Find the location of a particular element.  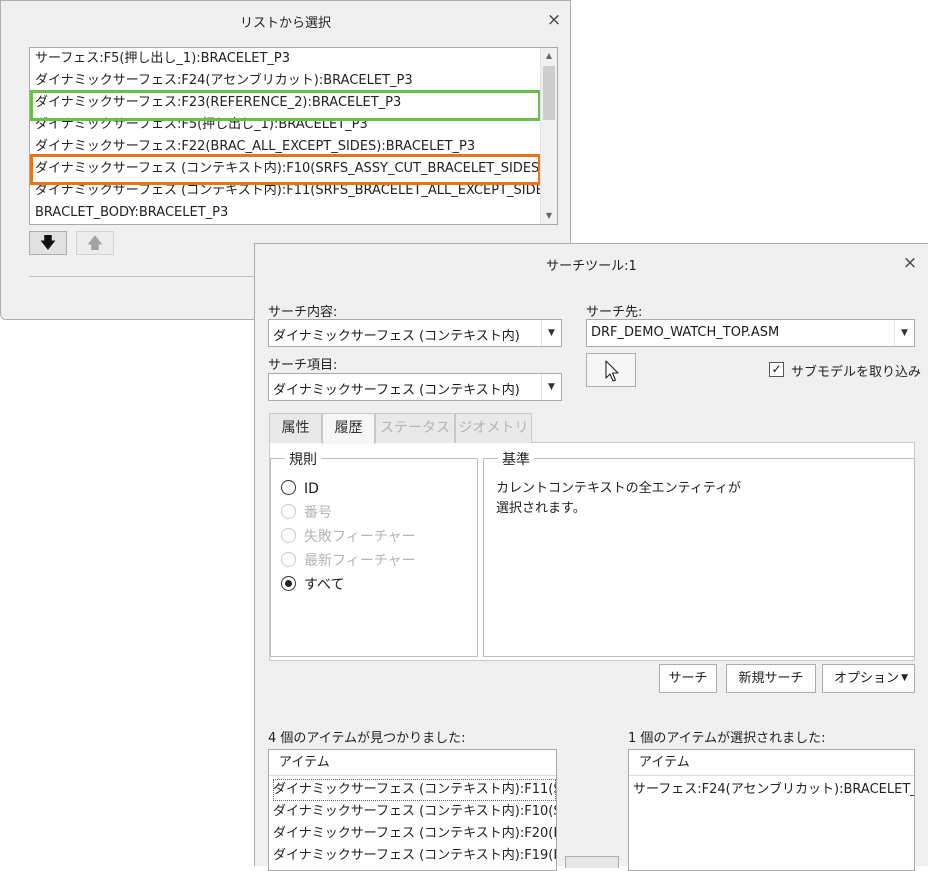

search-dialog-title: サーチツール:1 is located at coordinates (591, 266).